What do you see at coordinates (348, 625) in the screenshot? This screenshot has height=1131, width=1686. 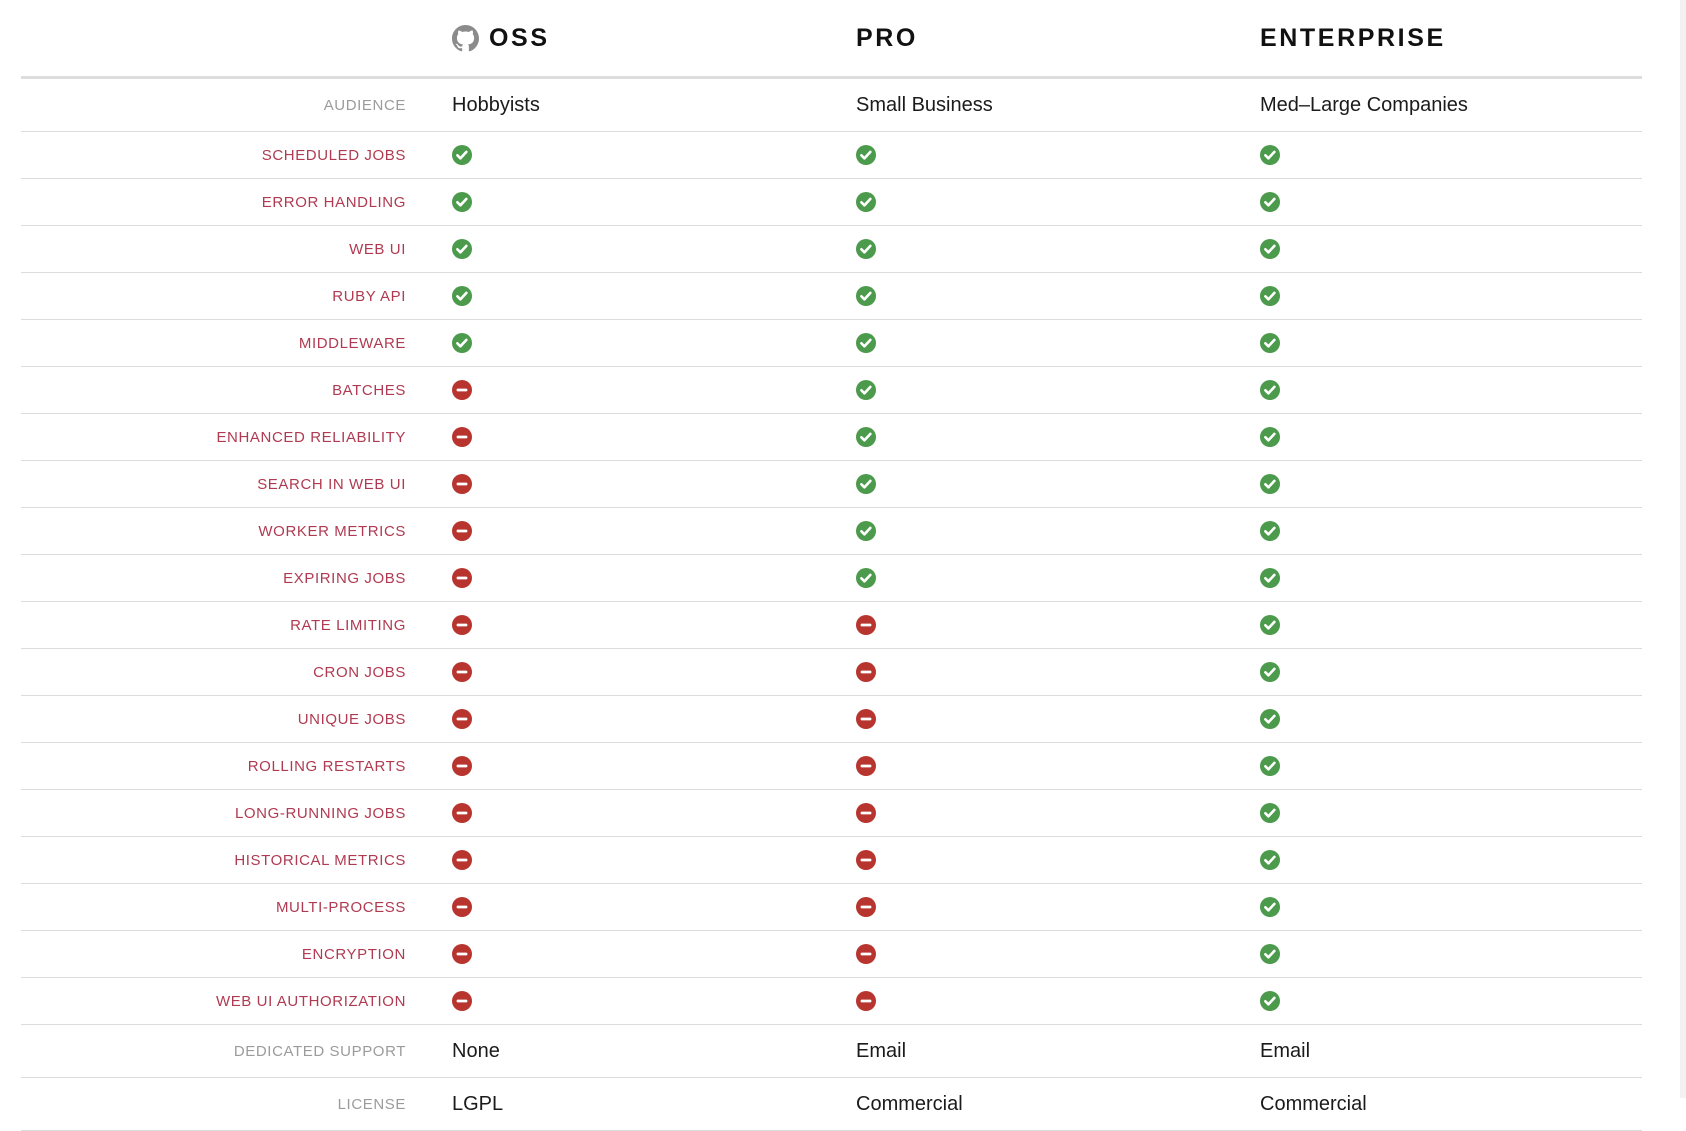 I see `row-label: RATE LIMITING` at bounding box center [348, 625].